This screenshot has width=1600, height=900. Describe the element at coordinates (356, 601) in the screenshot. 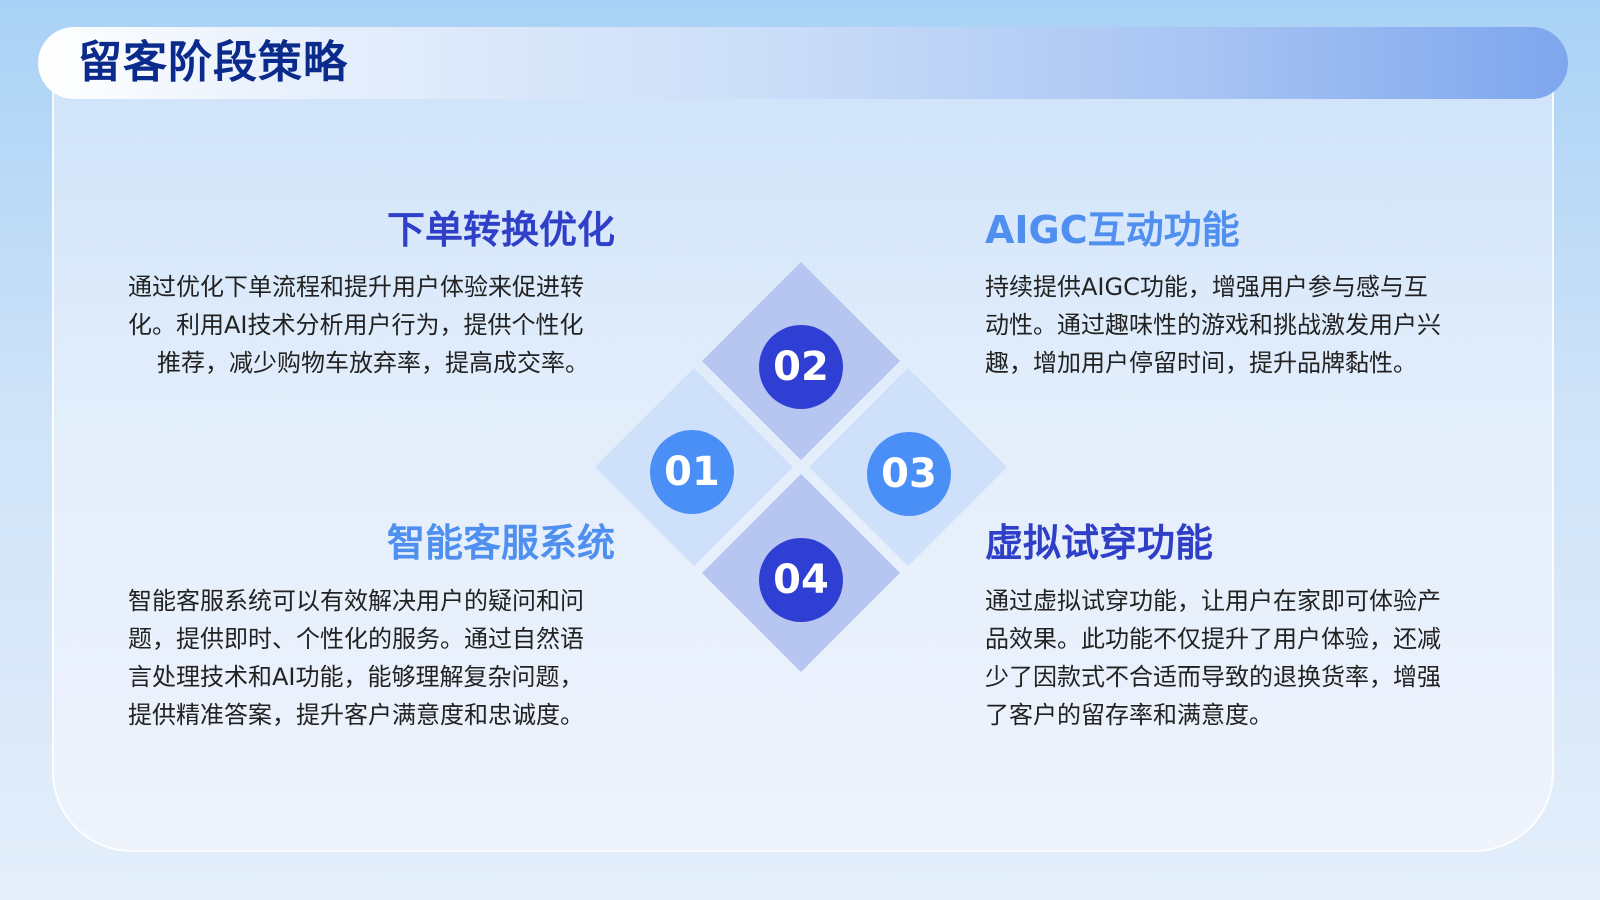

I see `desc-line: 智能客服系统可以有效解决用户的疑问和问` at that location.